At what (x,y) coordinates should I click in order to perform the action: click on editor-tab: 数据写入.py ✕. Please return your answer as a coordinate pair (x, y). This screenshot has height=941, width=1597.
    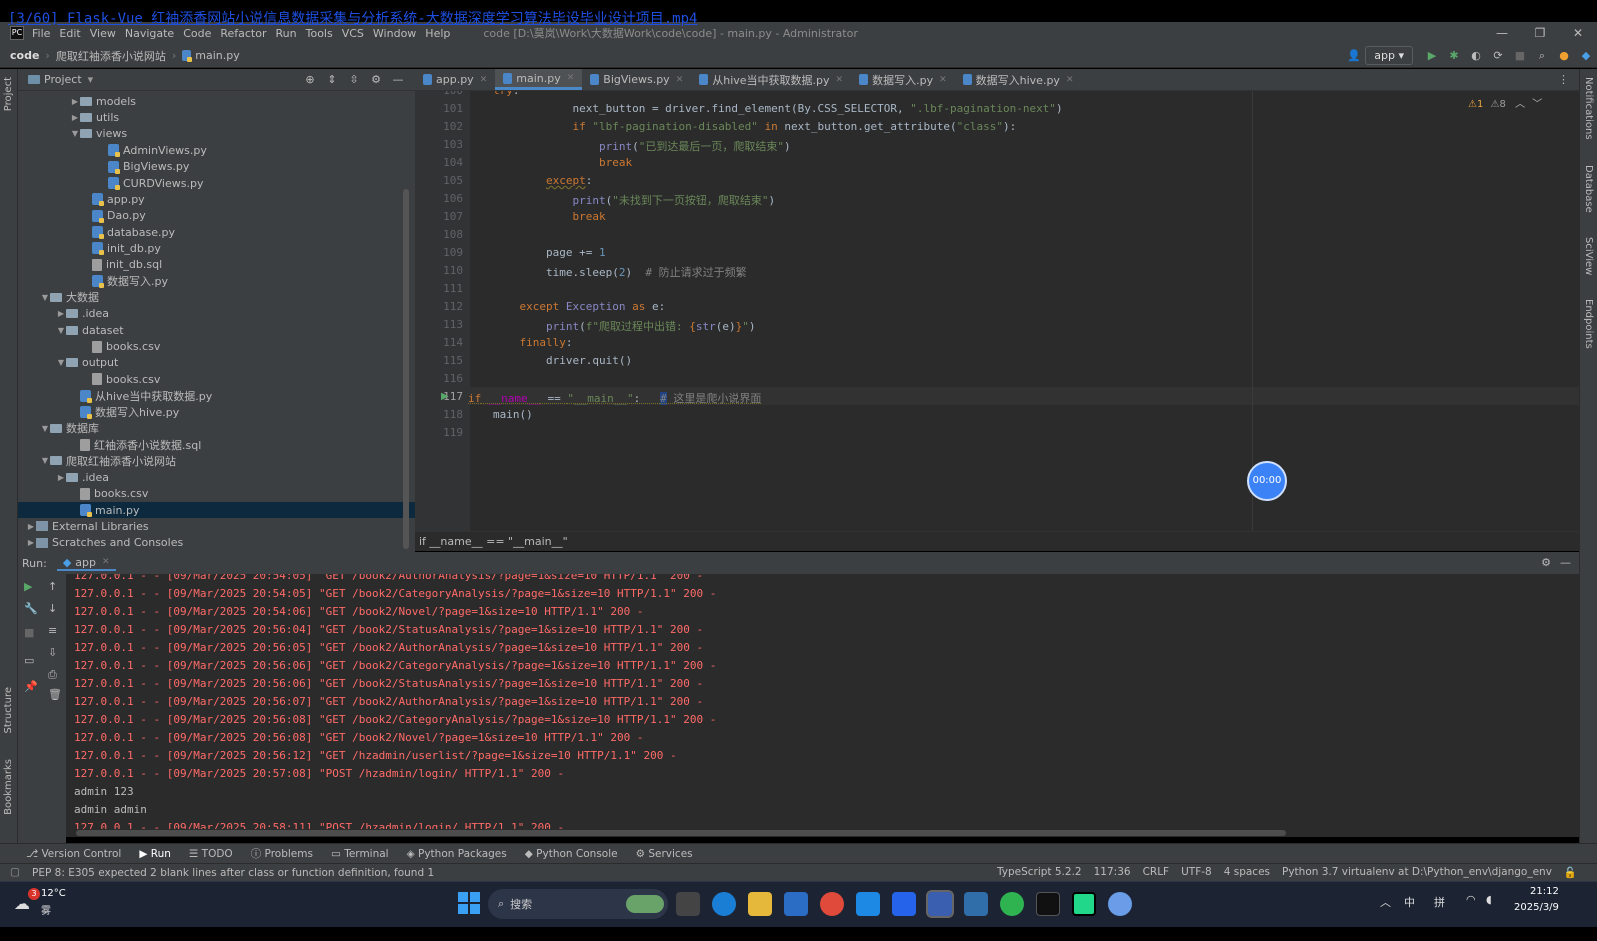
    Looking at the image, I should click on (903, 79).